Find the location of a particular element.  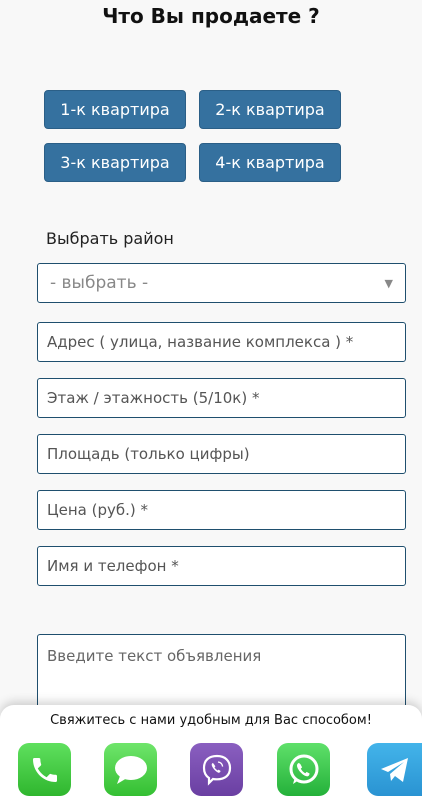

district-label: Выбрать район is located at coordinates (110, 238).